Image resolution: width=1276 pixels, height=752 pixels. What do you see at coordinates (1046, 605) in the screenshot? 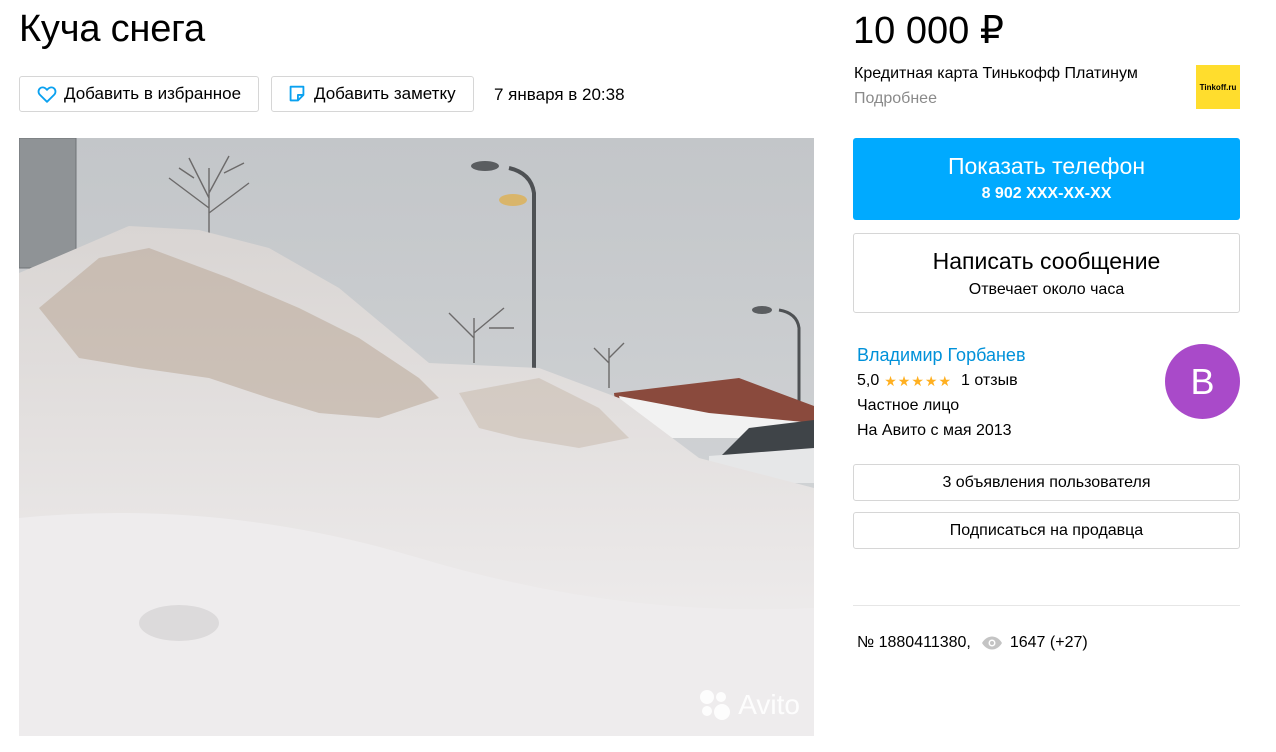
I see `divider` at bounding box center [1046, 605].